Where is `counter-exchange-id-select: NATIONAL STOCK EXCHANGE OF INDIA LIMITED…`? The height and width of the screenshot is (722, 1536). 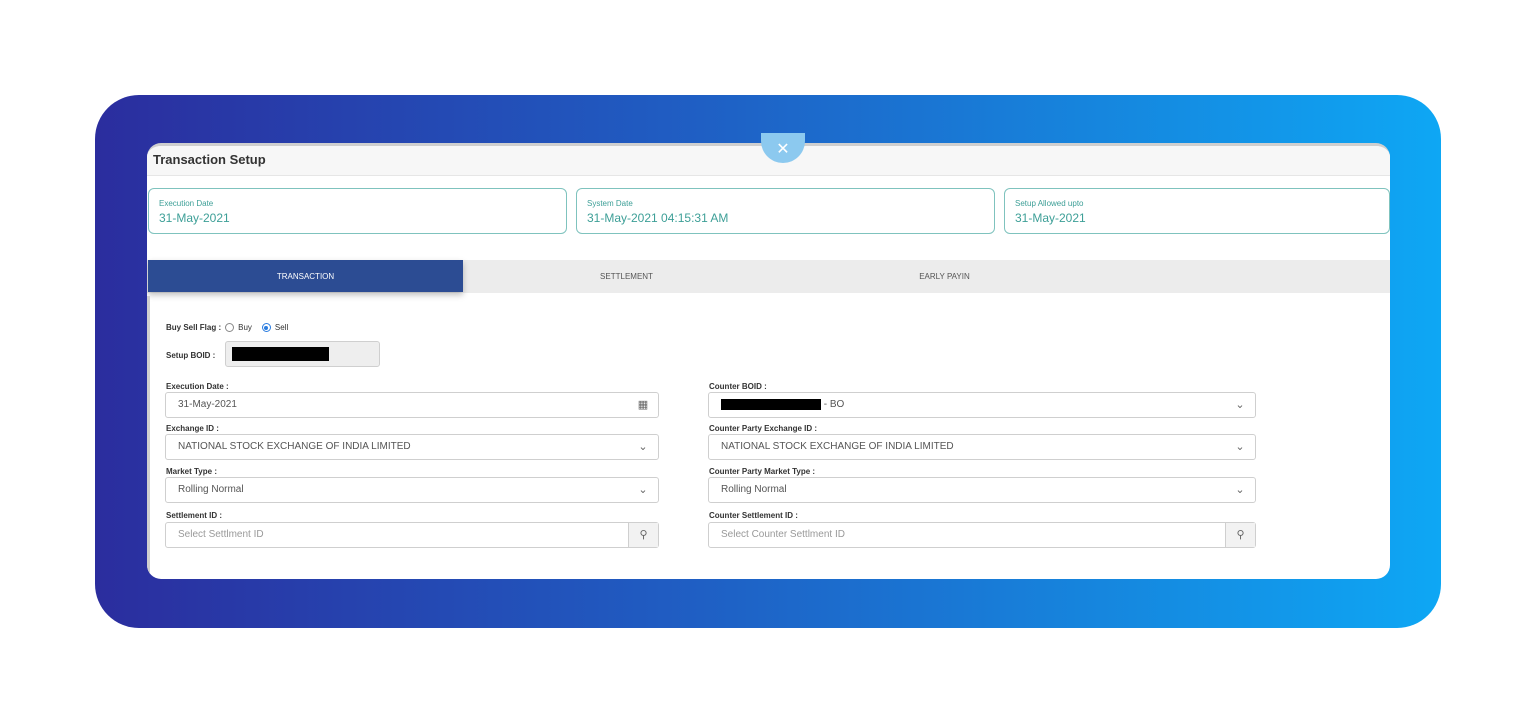 counter-exchange-id-select: NATIONAL STOCK EXCHANGE OF INDIA LIMITED… is located at coordinates (982, 447).